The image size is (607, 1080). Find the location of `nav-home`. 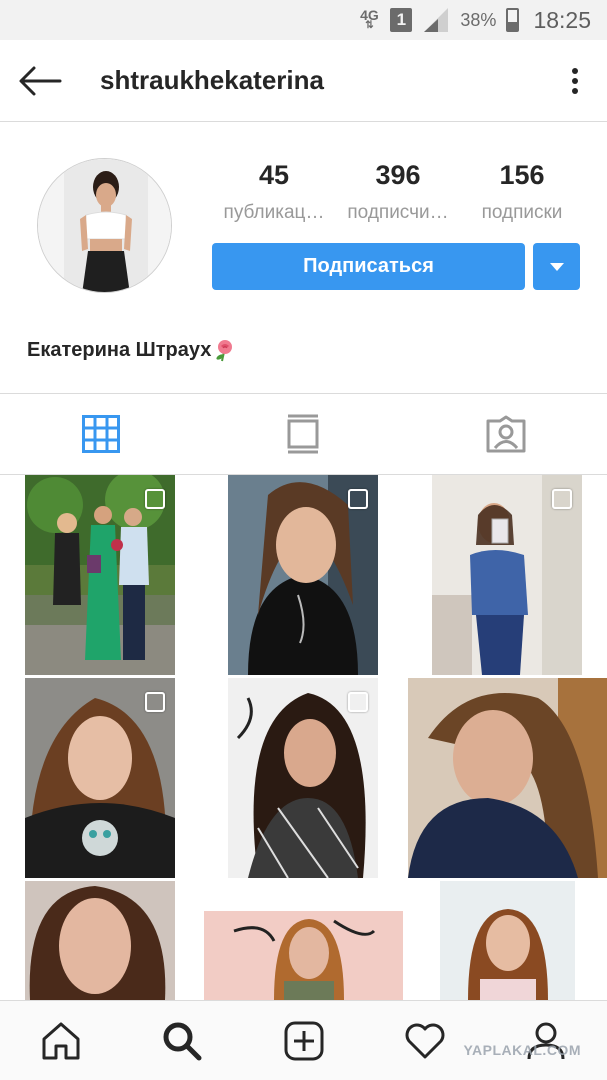

nav-home is located at coordinates (60, 1041).